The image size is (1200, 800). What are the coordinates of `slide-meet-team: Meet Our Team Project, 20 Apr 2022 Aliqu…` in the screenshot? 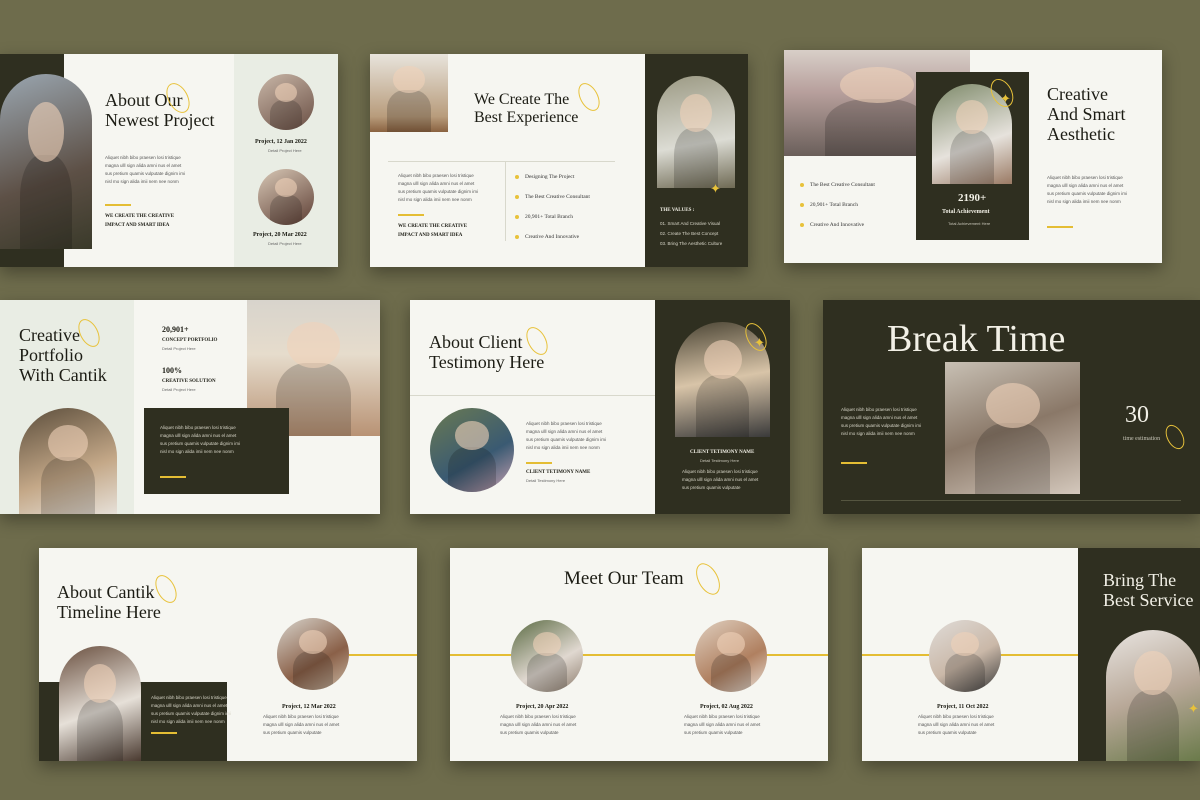 It's located at (639, 654).